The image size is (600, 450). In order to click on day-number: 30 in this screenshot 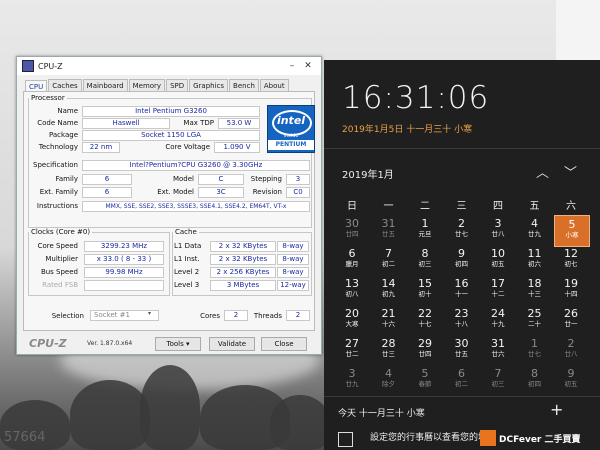, I will do `click(461, 343)`.